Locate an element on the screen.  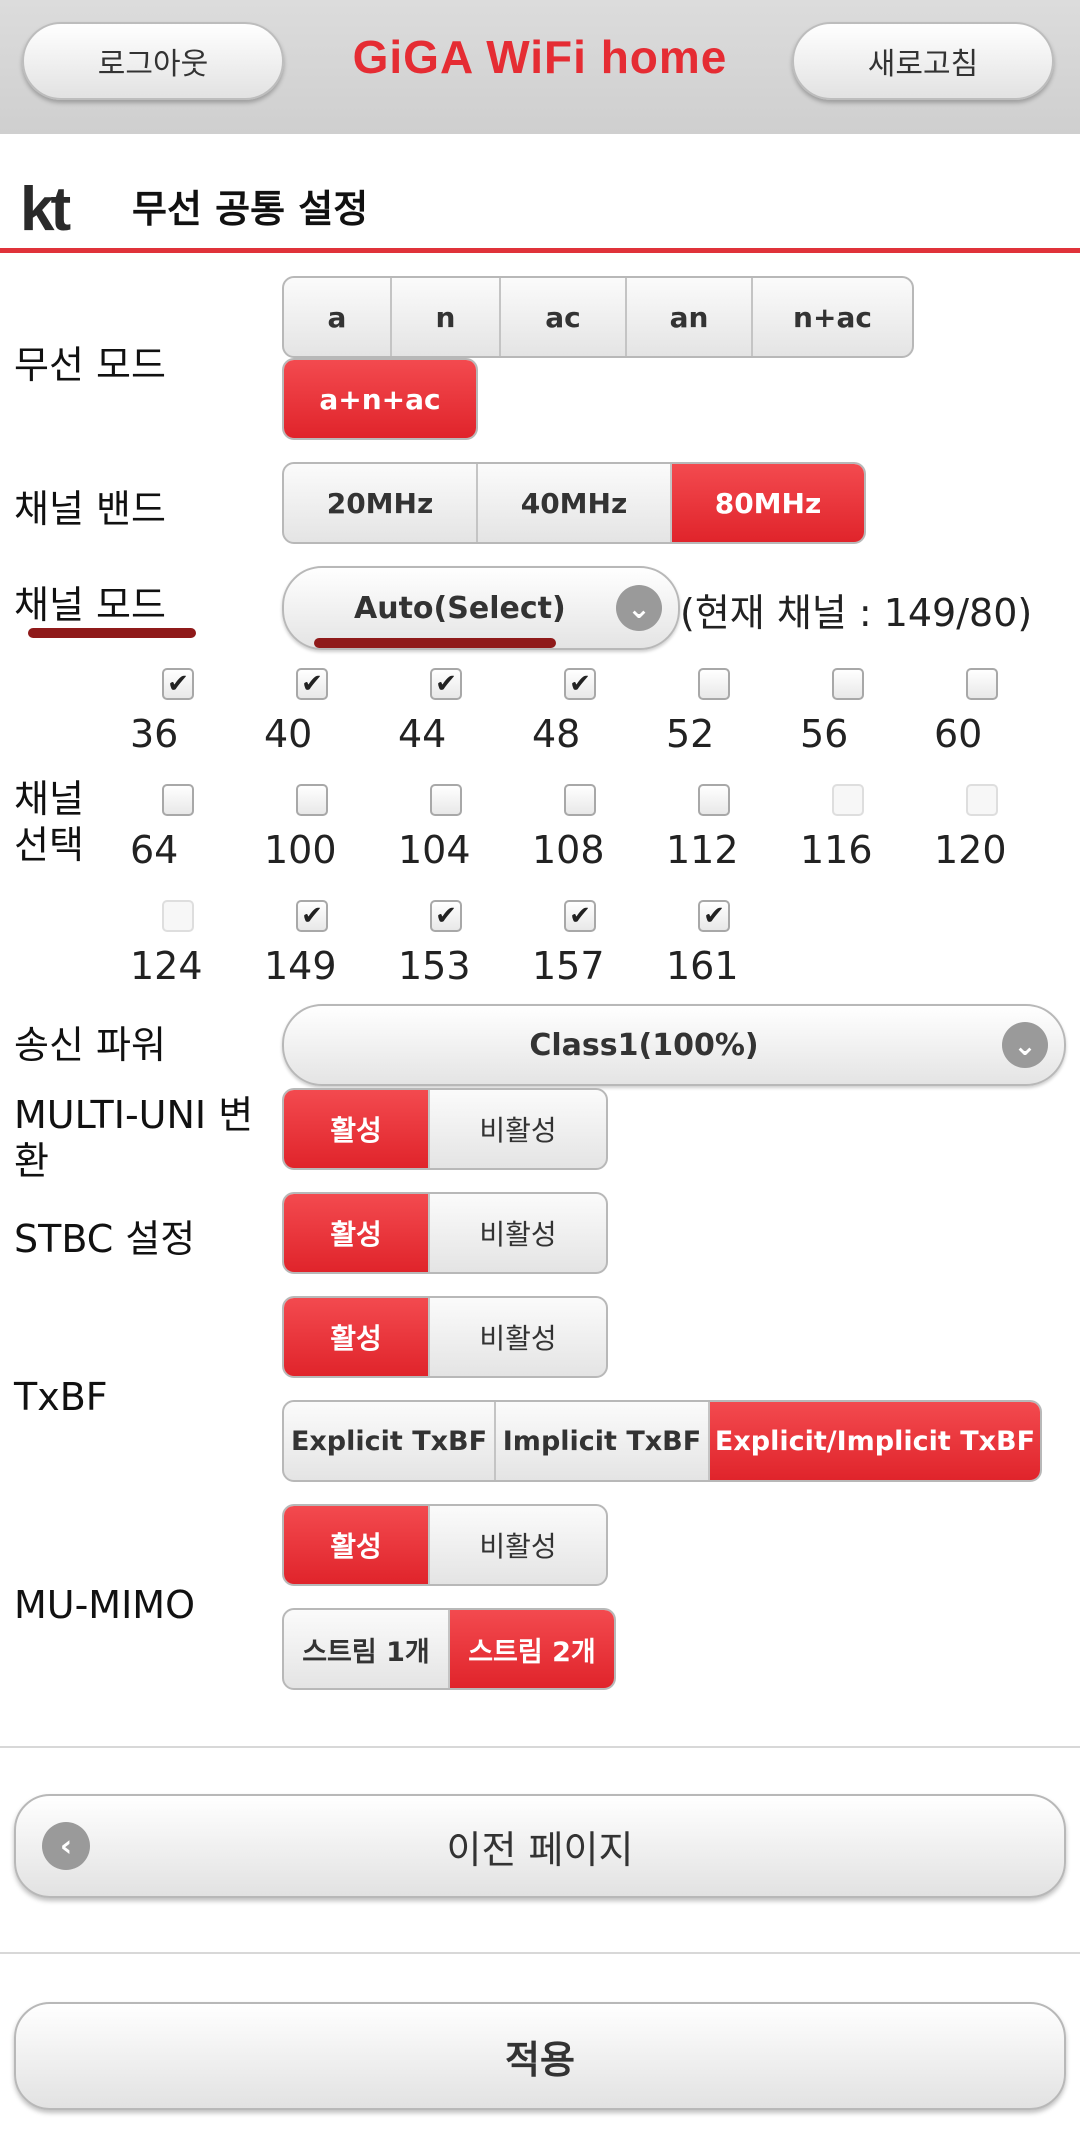
mu-mimo-on-button: 활성 is located at coordinates (357, 1545).